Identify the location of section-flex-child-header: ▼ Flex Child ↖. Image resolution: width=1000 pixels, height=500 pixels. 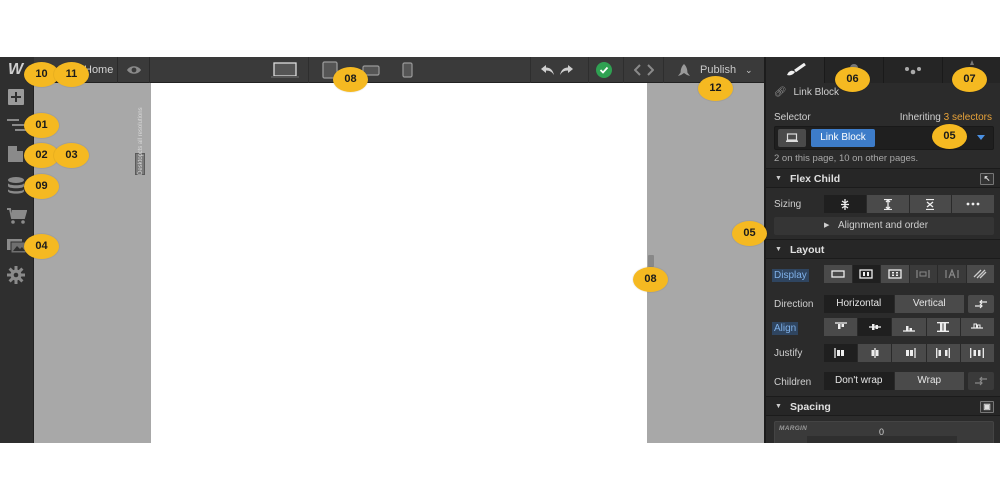
(883, 178).